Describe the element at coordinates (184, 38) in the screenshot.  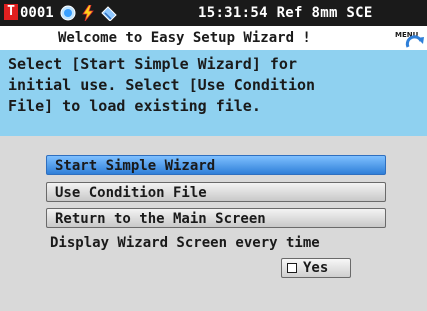
I see `page-title: Welcome to Easy Setup Wizard !` at that location.